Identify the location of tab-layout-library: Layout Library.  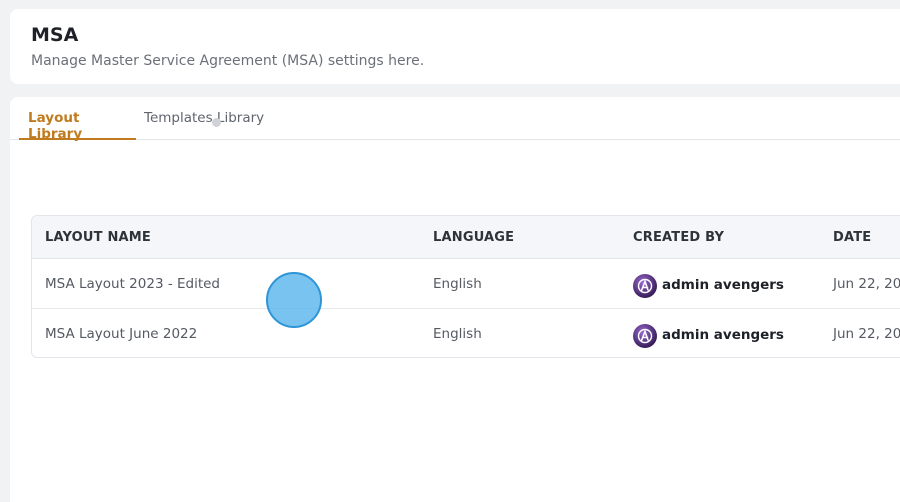
(77, 126).